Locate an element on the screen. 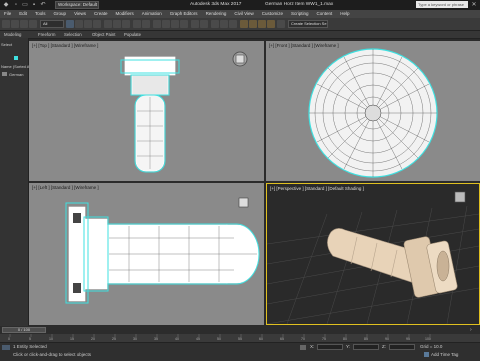 The width and height of the screenshot is (480, 361). workspace-selector: Workspace: Default is located at coordinates (77, 5).